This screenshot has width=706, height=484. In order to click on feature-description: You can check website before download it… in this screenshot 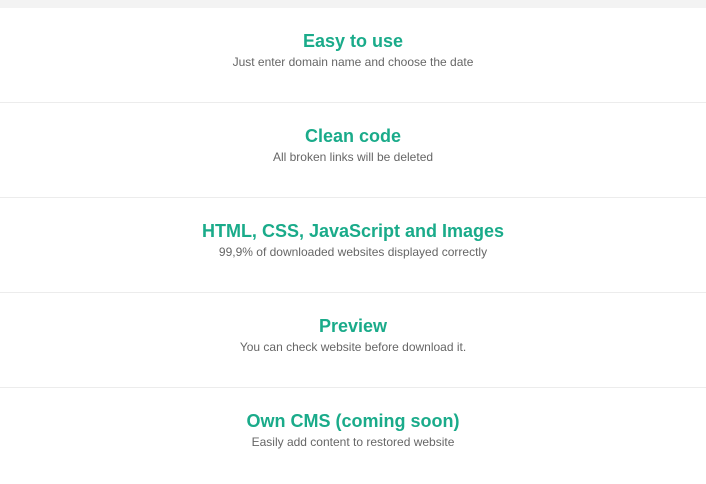, I will do `click(353, 347)`.